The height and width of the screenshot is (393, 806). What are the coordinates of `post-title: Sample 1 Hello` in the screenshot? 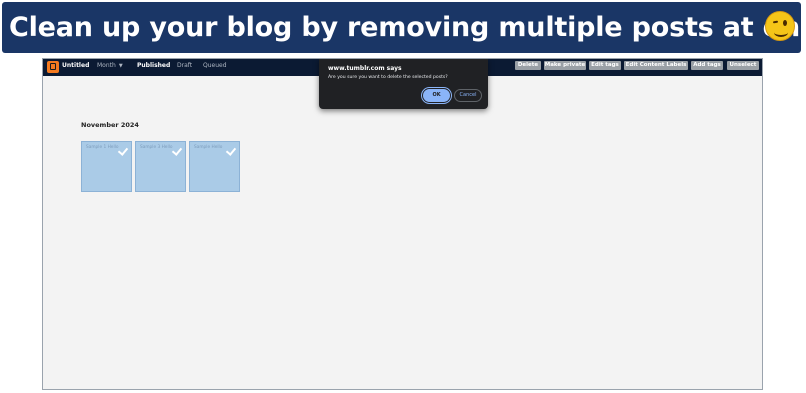 It's located at (102, 147).